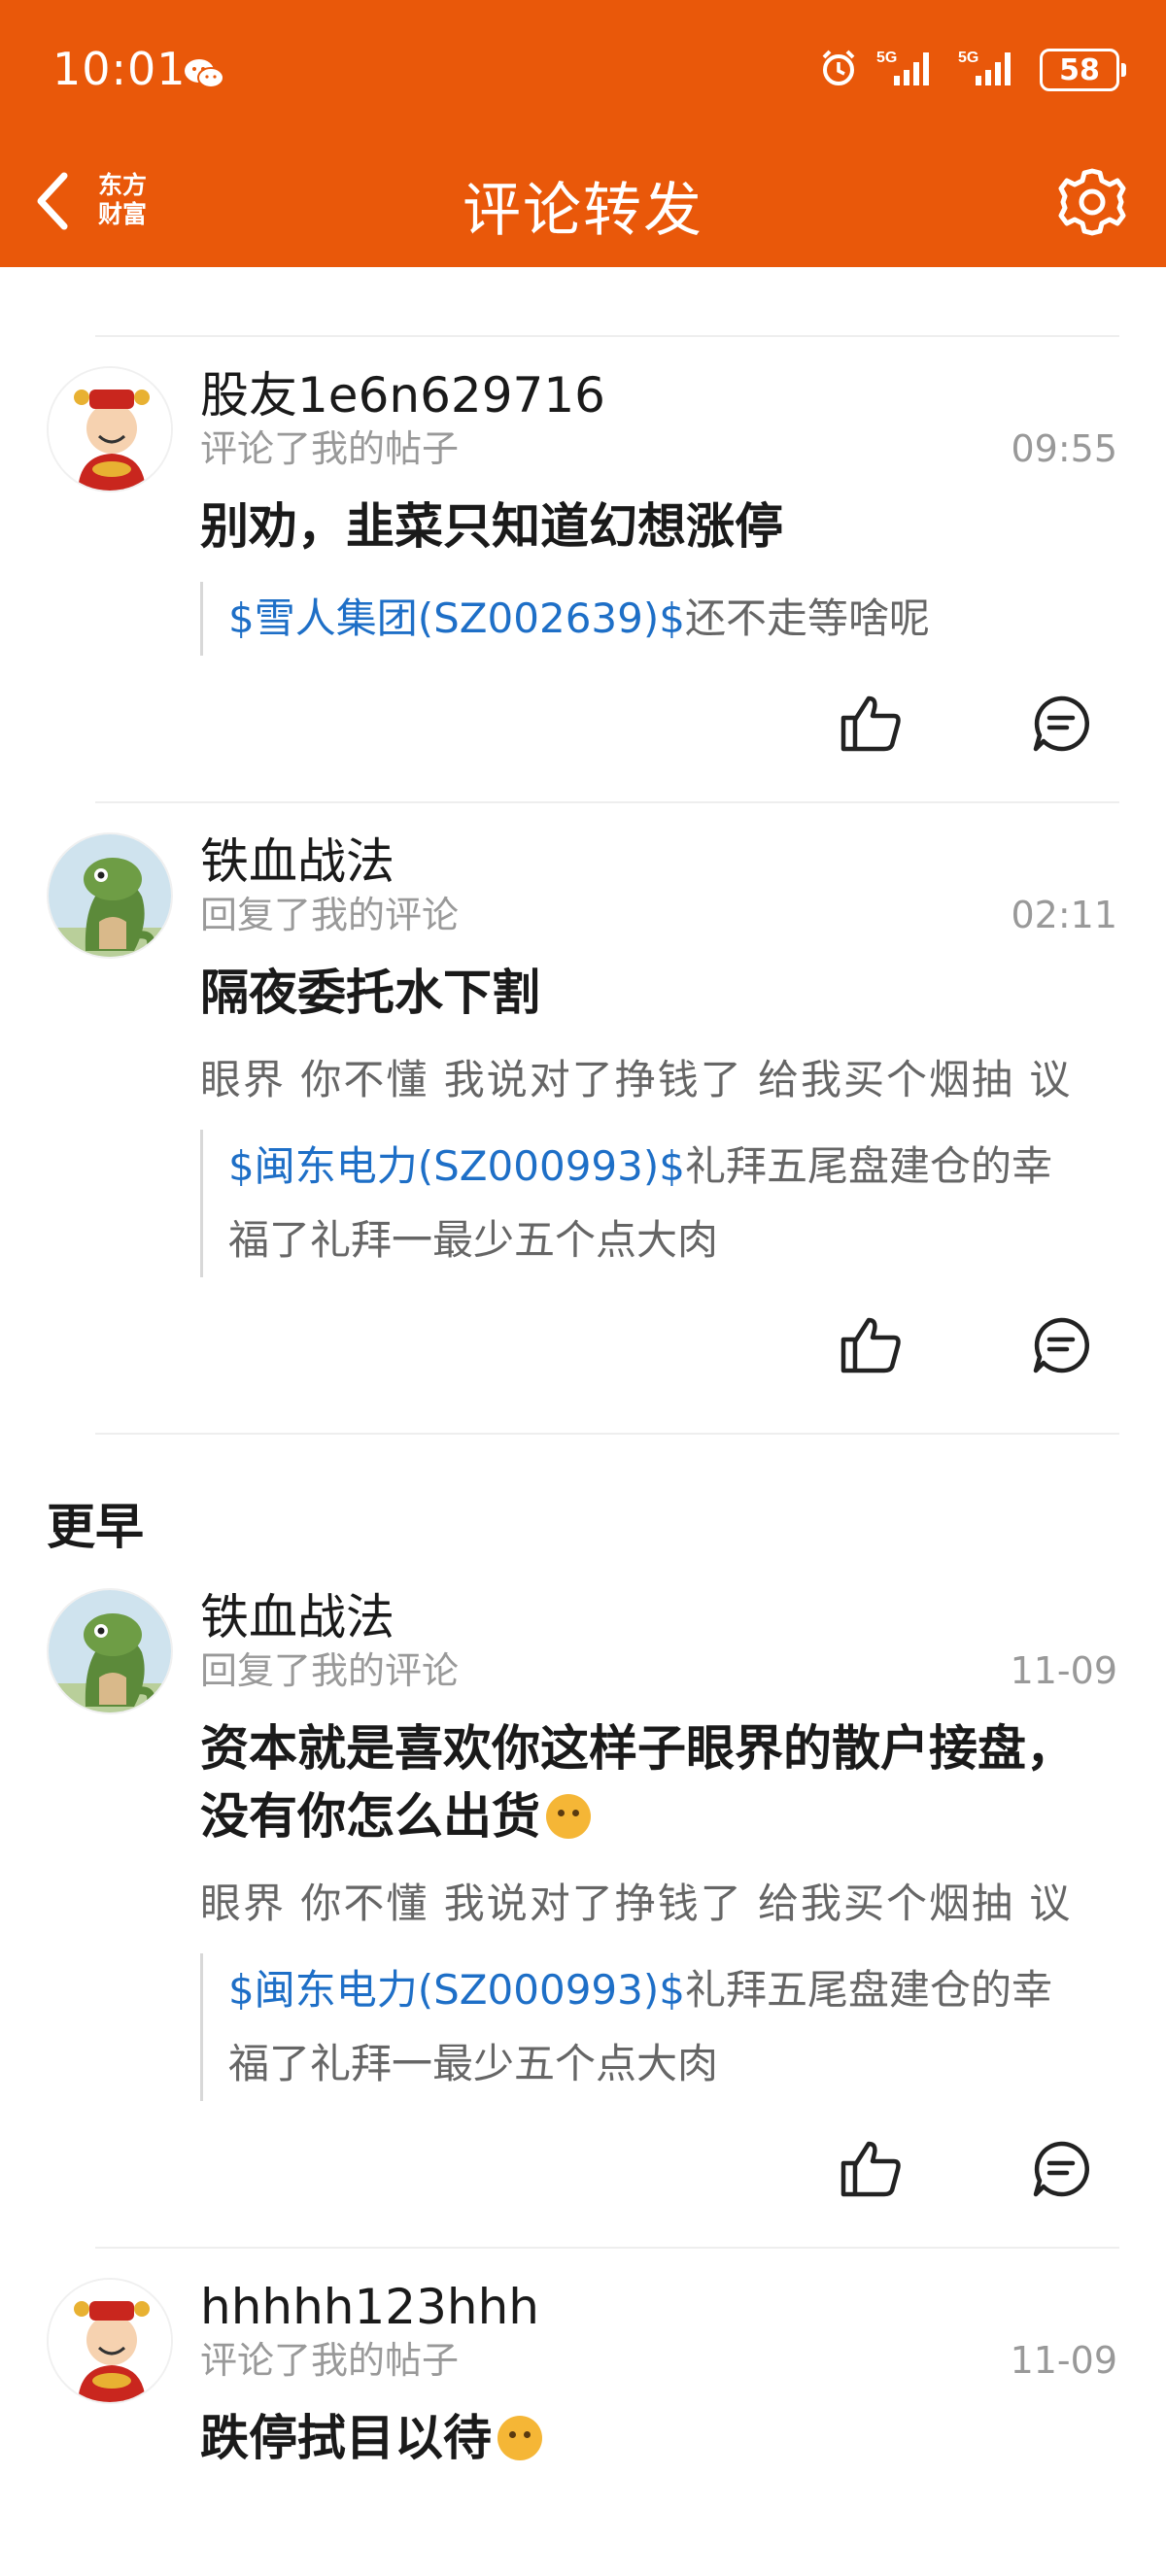 The width and height of the screenshot is (1166, 2576). What do you see at coordinates (95, 1527) in the screenshot?
I see `section-title-earlier: 更早` at bounding box center [95, 1527].